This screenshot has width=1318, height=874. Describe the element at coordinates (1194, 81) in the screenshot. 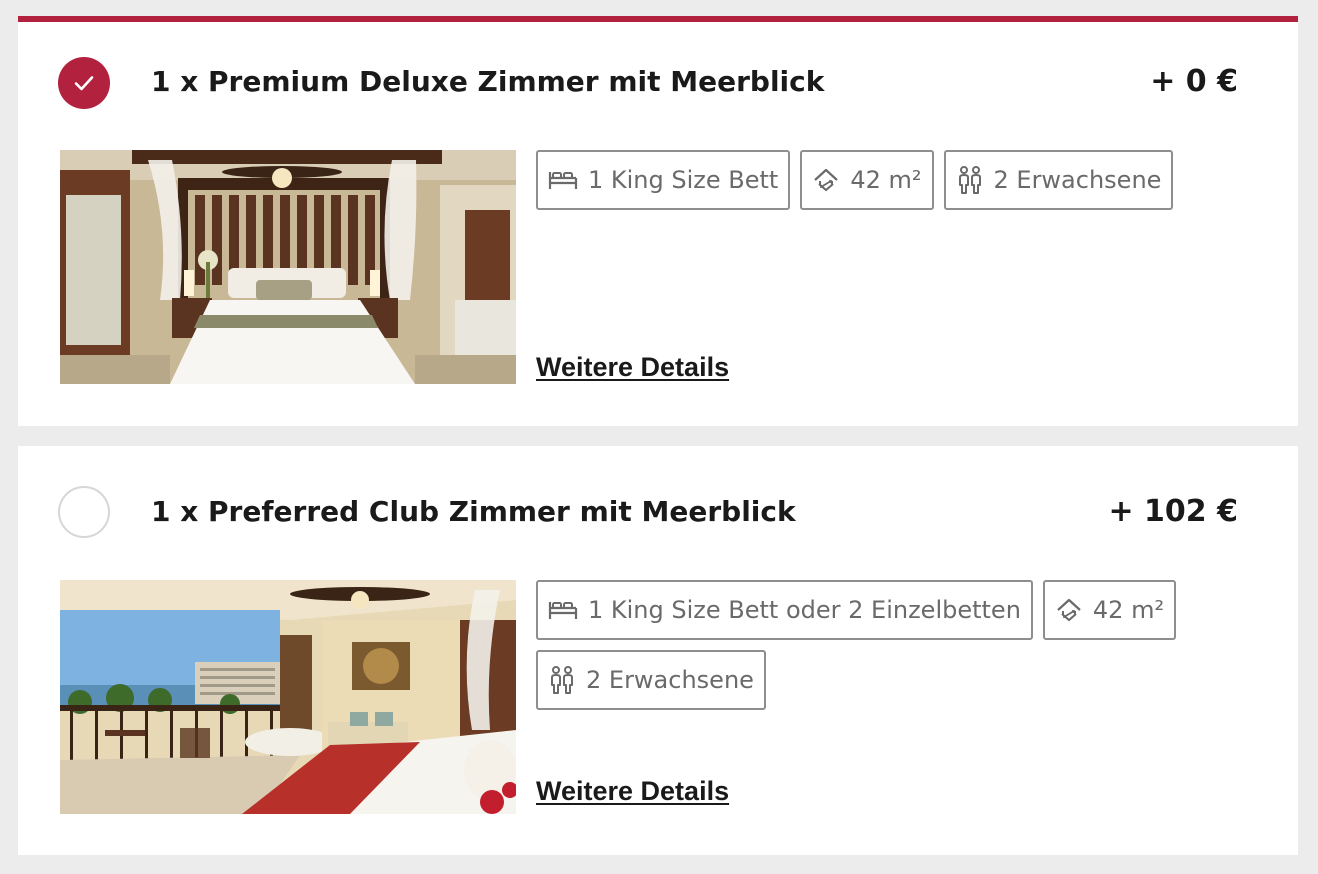

I see `room-price: + 0 €` at that location.